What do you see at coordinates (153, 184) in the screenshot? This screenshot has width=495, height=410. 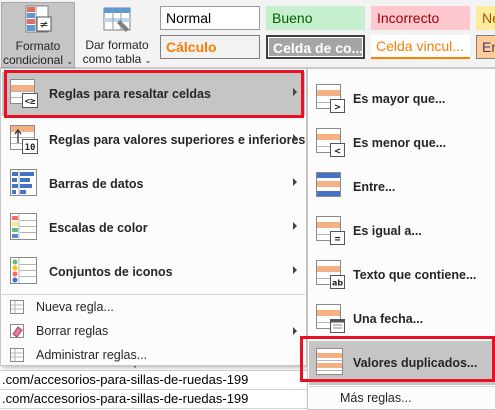 I see `menu-item-data-bars: Barras de datos` at bounding box center [153, 184].